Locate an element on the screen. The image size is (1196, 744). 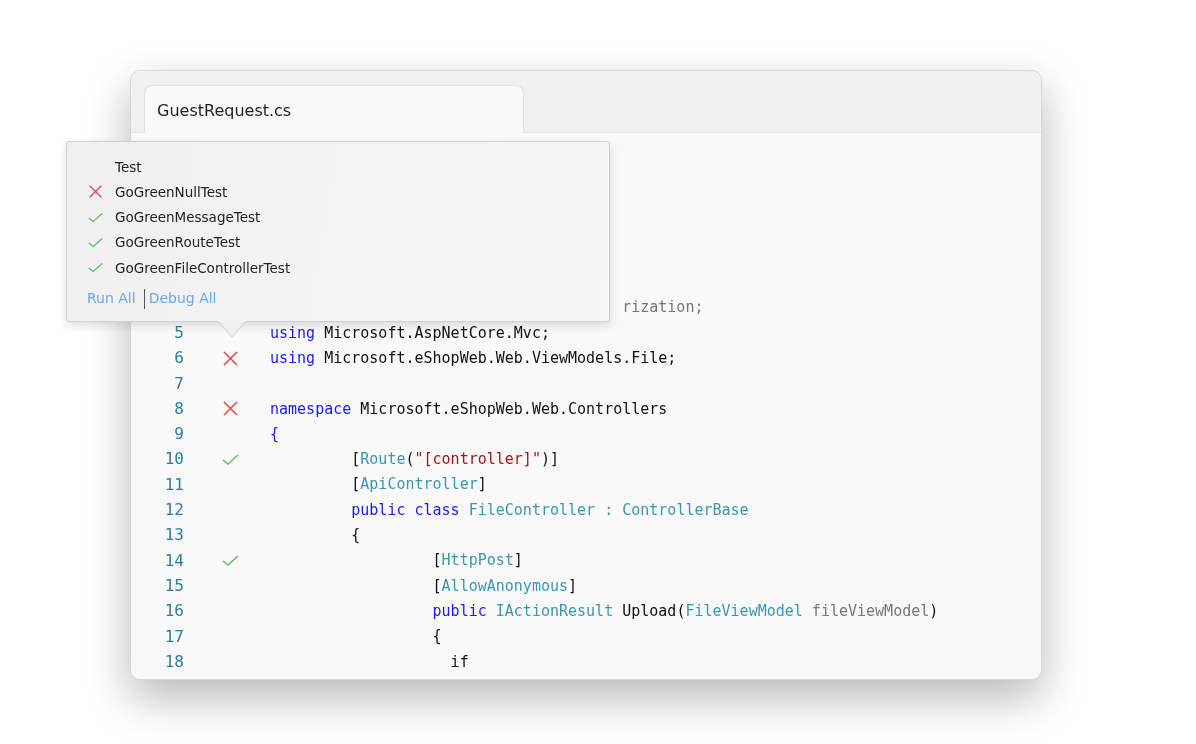
test-name: GoGreenFileControllerTest is located at coordinates (203, 267).